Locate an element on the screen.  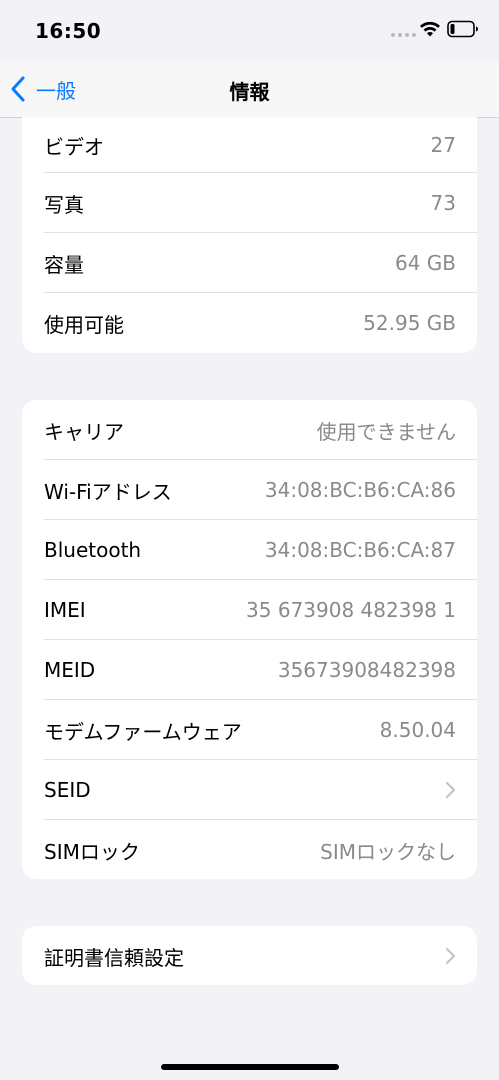
row-label: Bluetooth is located at coordinates (93, 550).